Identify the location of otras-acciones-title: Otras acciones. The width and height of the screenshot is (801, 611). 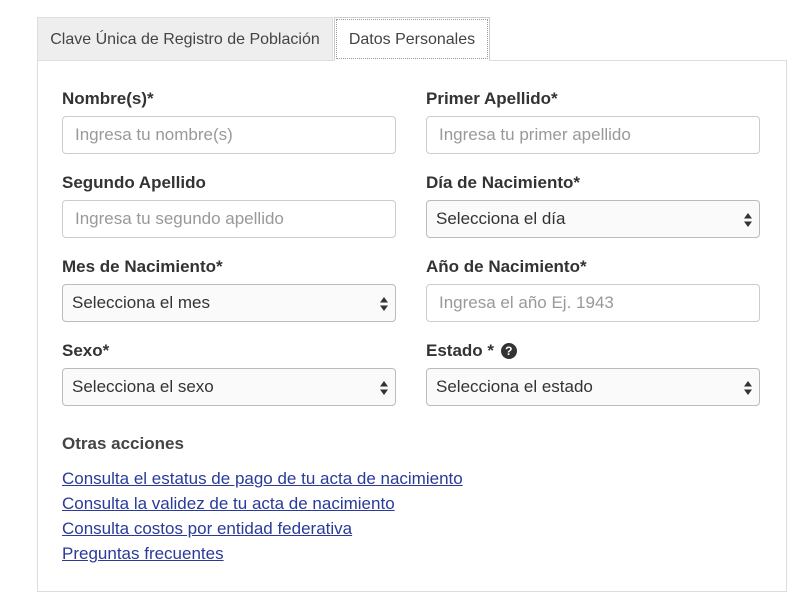
(123, 443).